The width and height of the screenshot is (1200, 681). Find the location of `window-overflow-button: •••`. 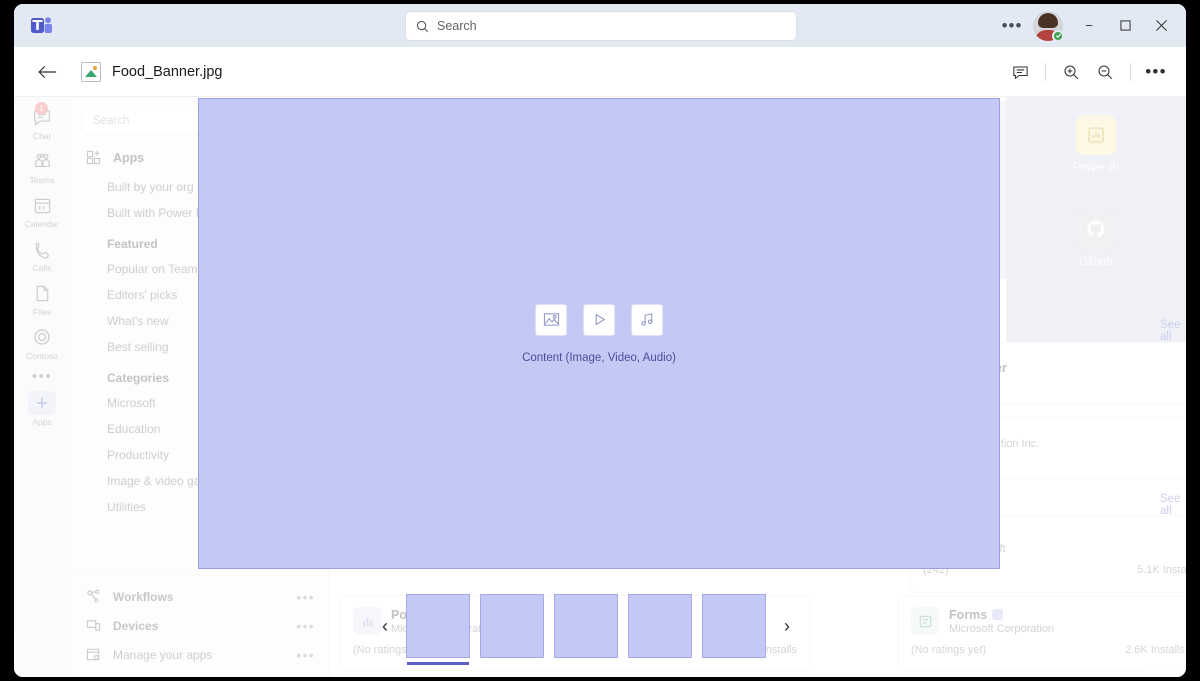

window-overflow-button: ••• is located at coordinates (1012, 26).